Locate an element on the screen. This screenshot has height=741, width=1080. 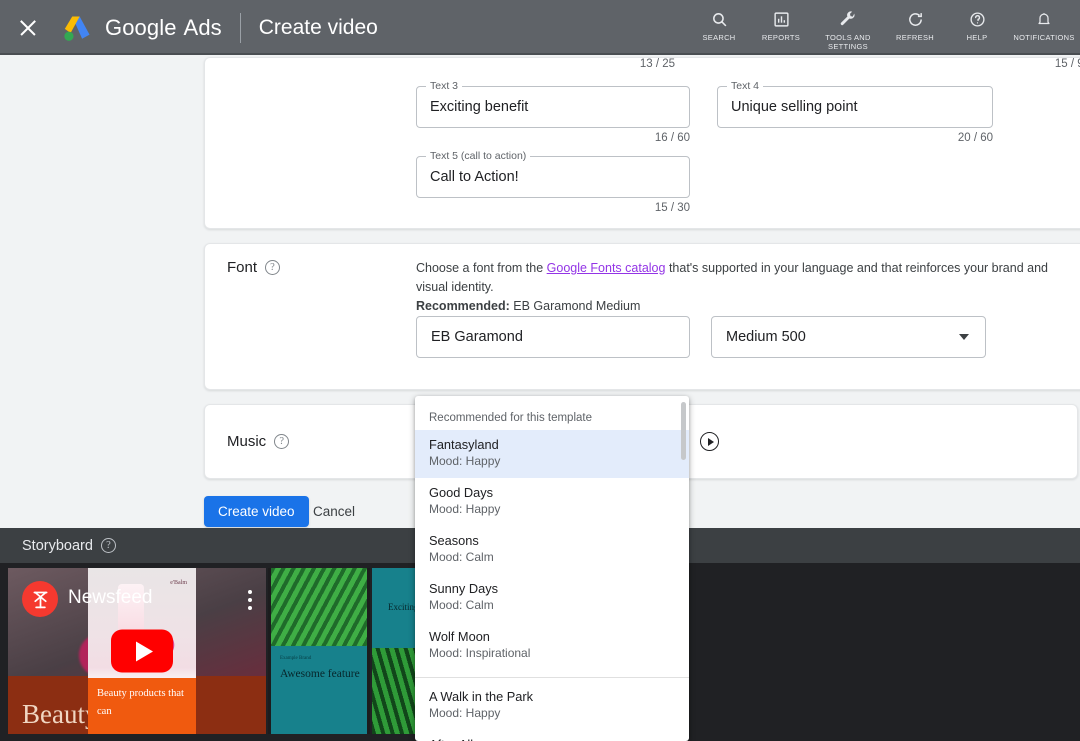
font-recommended-line: Recommended: EB Garamond Medium is located at coordinates (736, 306).